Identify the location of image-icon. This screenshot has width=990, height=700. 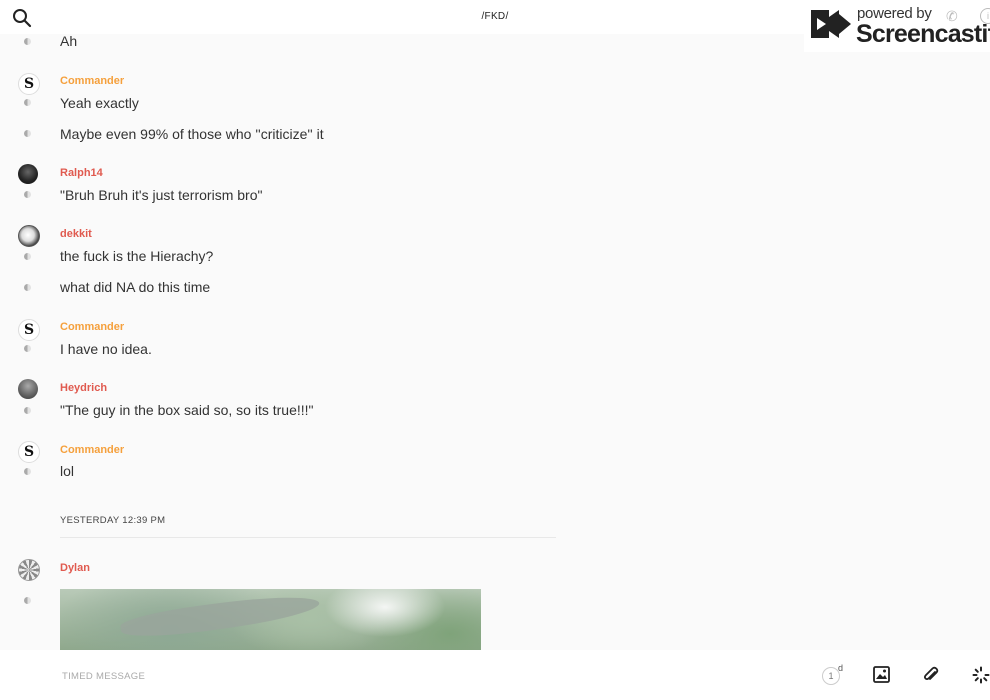
(882, 675).